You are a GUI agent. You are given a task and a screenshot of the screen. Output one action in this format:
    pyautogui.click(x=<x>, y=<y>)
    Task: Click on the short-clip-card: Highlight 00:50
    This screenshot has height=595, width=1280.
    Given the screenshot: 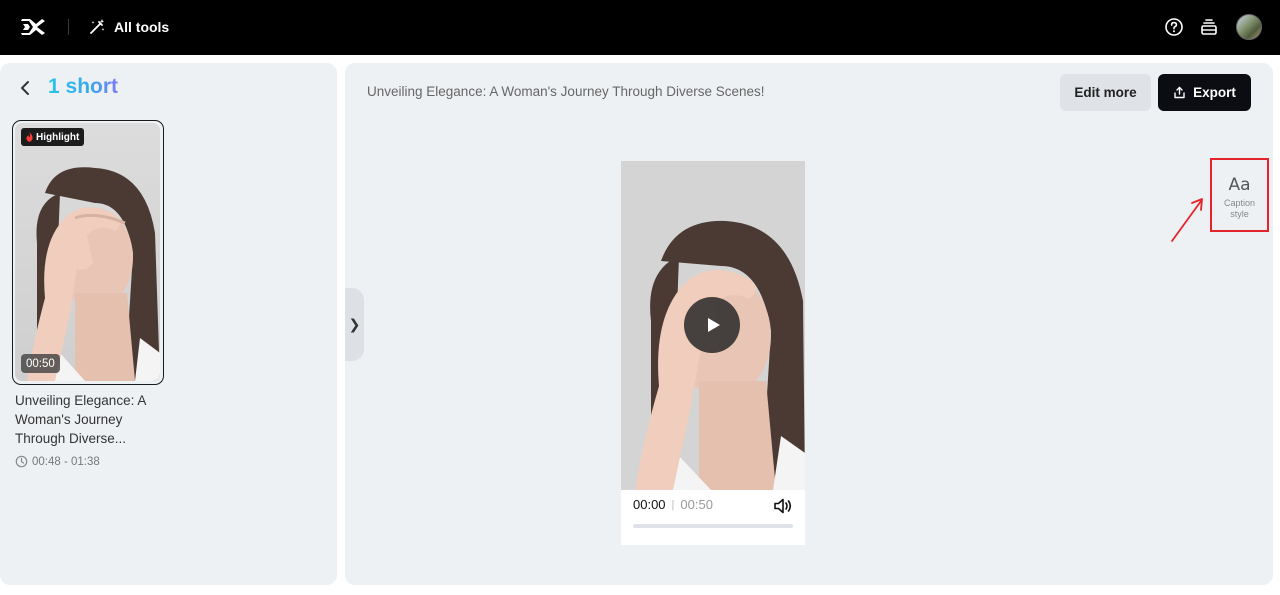 What is the action you would take?
    pyautogui.click(x=88, y=252)
    